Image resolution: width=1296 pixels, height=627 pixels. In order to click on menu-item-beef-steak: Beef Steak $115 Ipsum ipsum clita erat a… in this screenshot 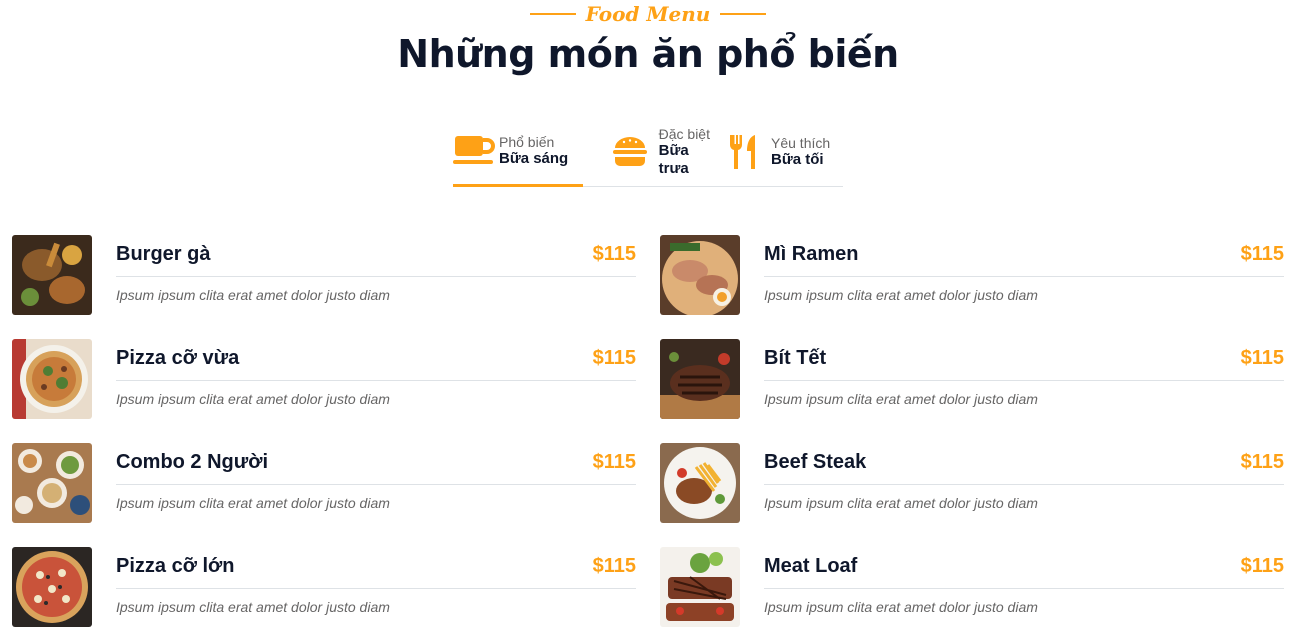, I will do `click(972, 483)`.